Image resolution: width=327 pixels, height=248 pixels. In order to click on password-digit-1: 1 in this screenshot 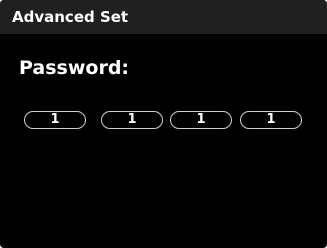, I will do `click(55, 120)`.